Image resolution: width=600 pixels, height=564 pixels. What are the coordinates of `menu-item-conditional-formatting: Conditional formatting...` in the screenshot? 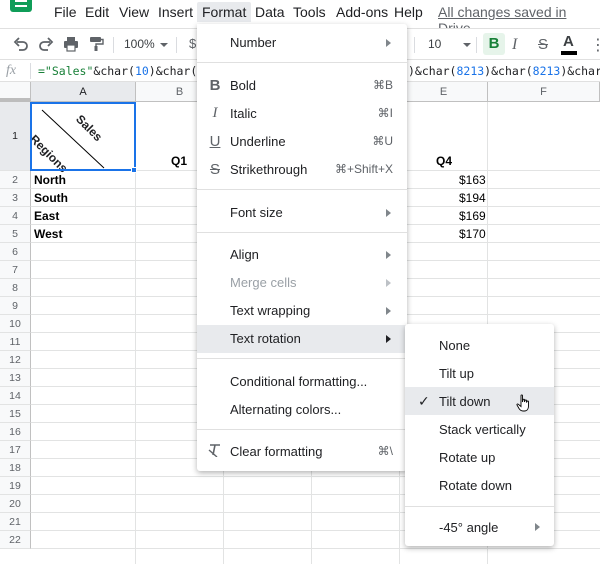 It's located at (302, 382).